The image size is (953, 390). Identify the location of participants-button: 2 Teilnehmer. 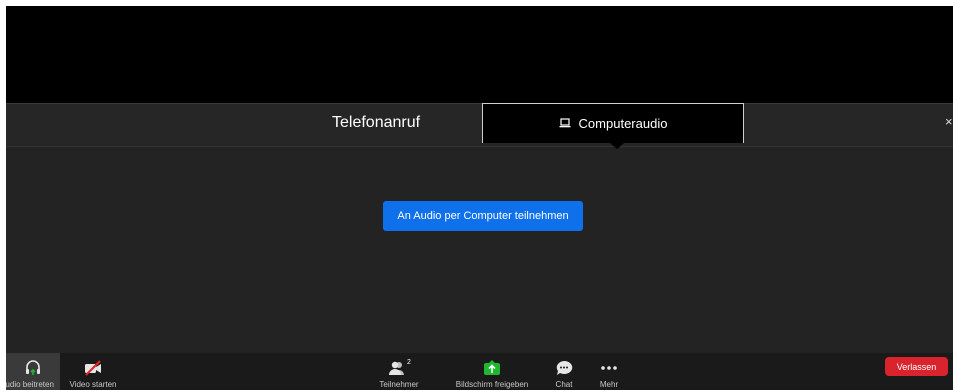
(399, 371).